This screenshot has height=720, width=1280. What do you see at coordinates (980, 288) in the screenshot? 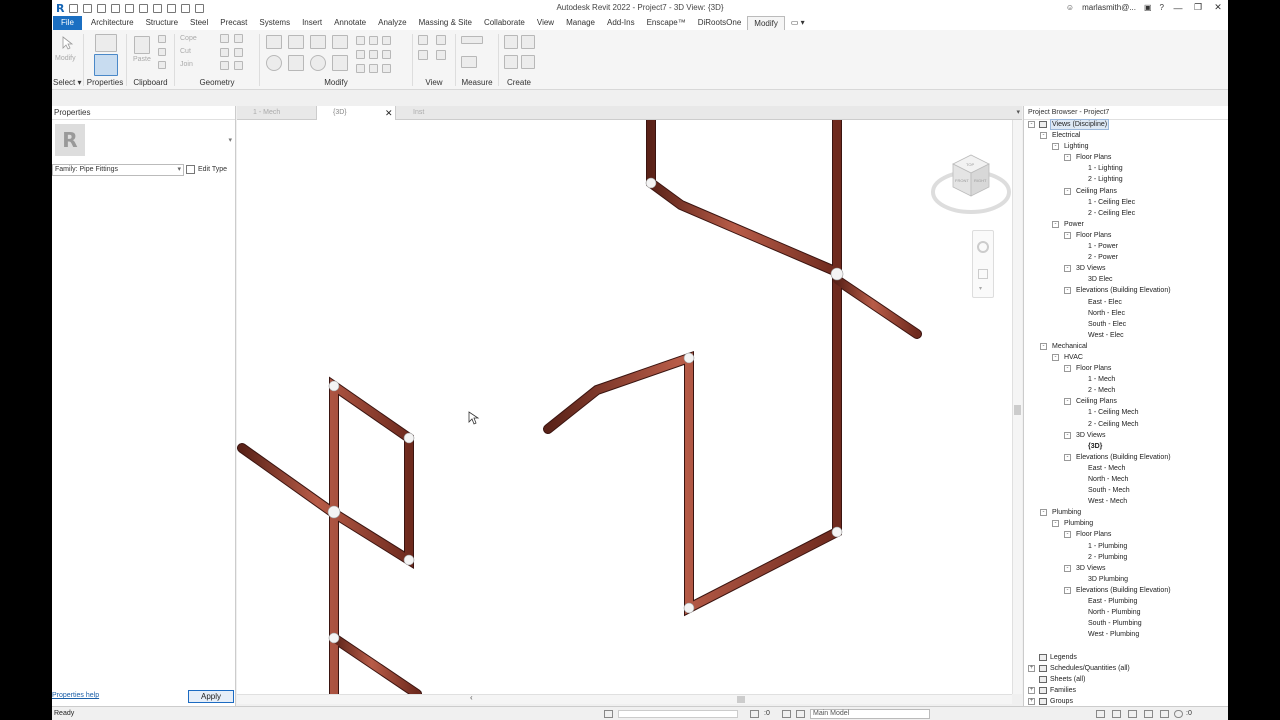
I see `nav-dropdown-icon: ▾` at bounding box center [980, 288].